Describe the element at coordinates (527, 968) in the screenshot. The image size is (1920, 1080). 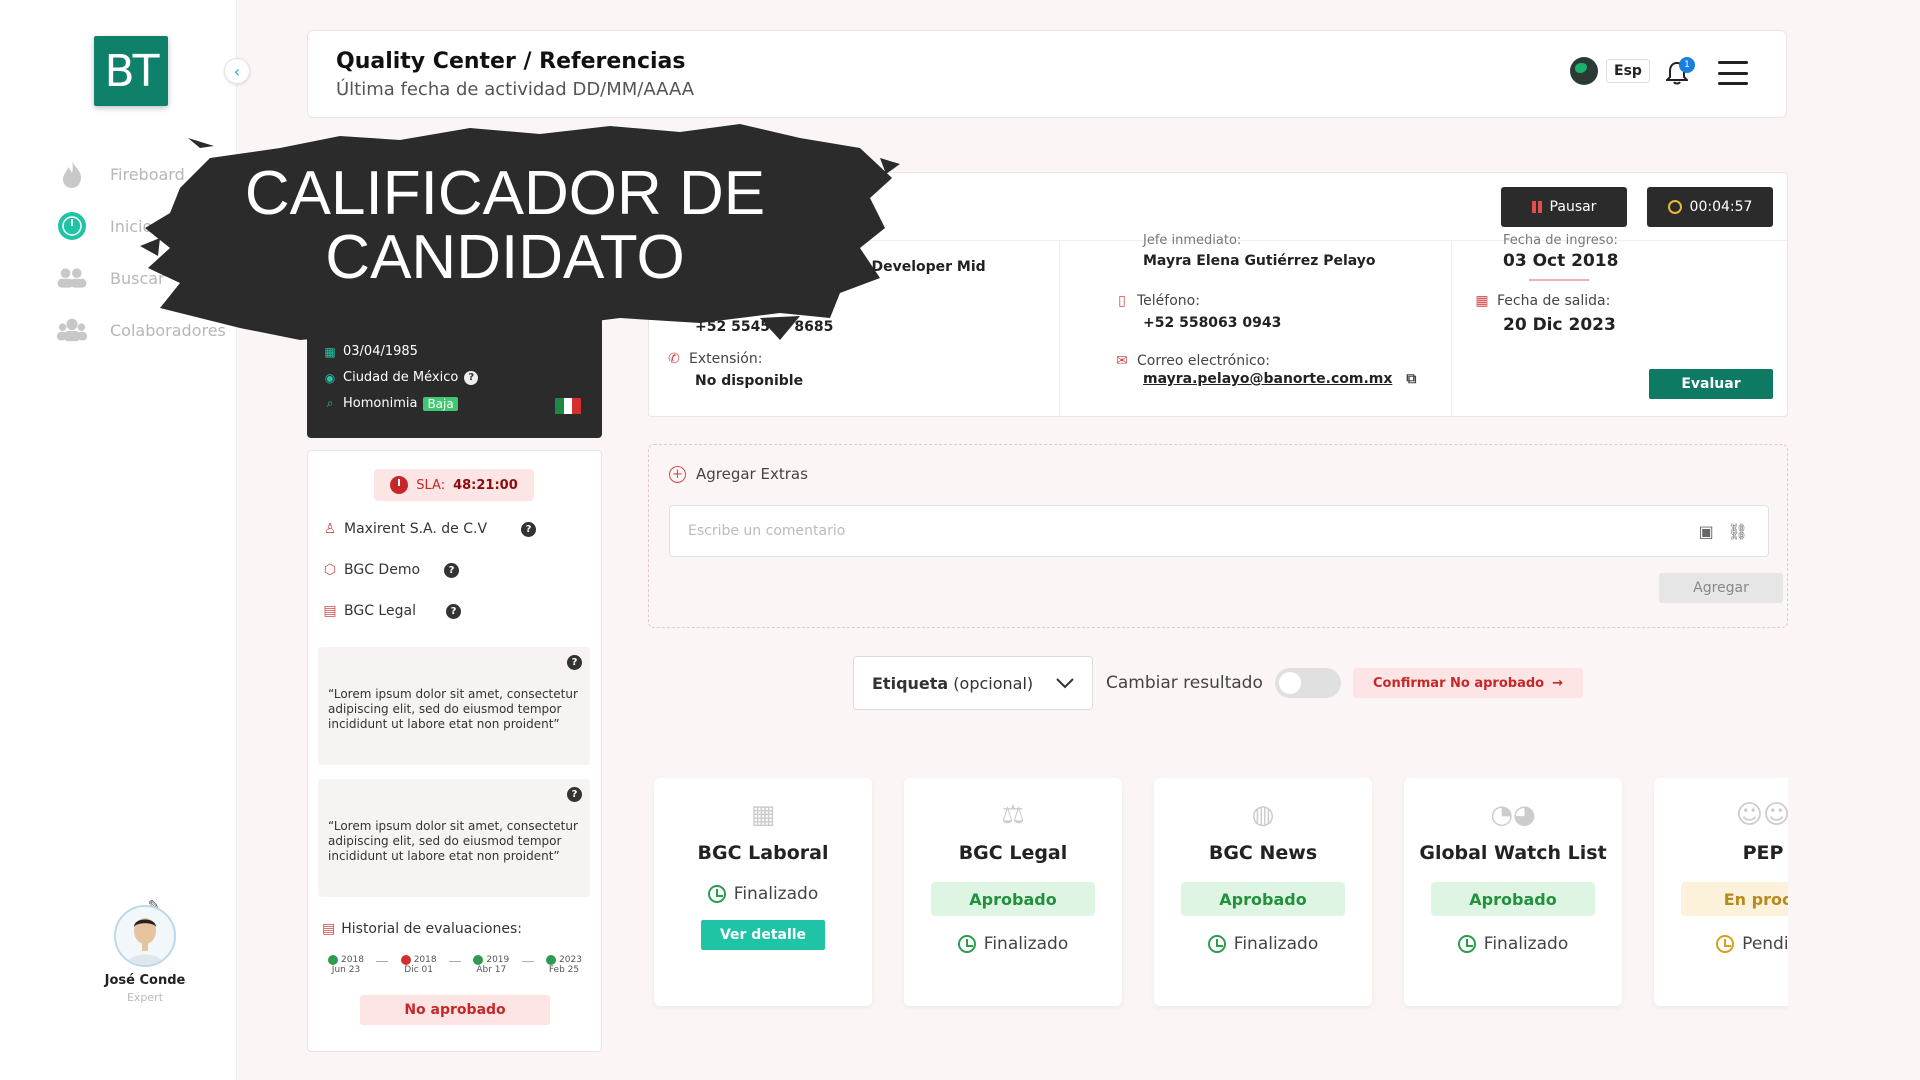
I see `timeline-divider` at that location.